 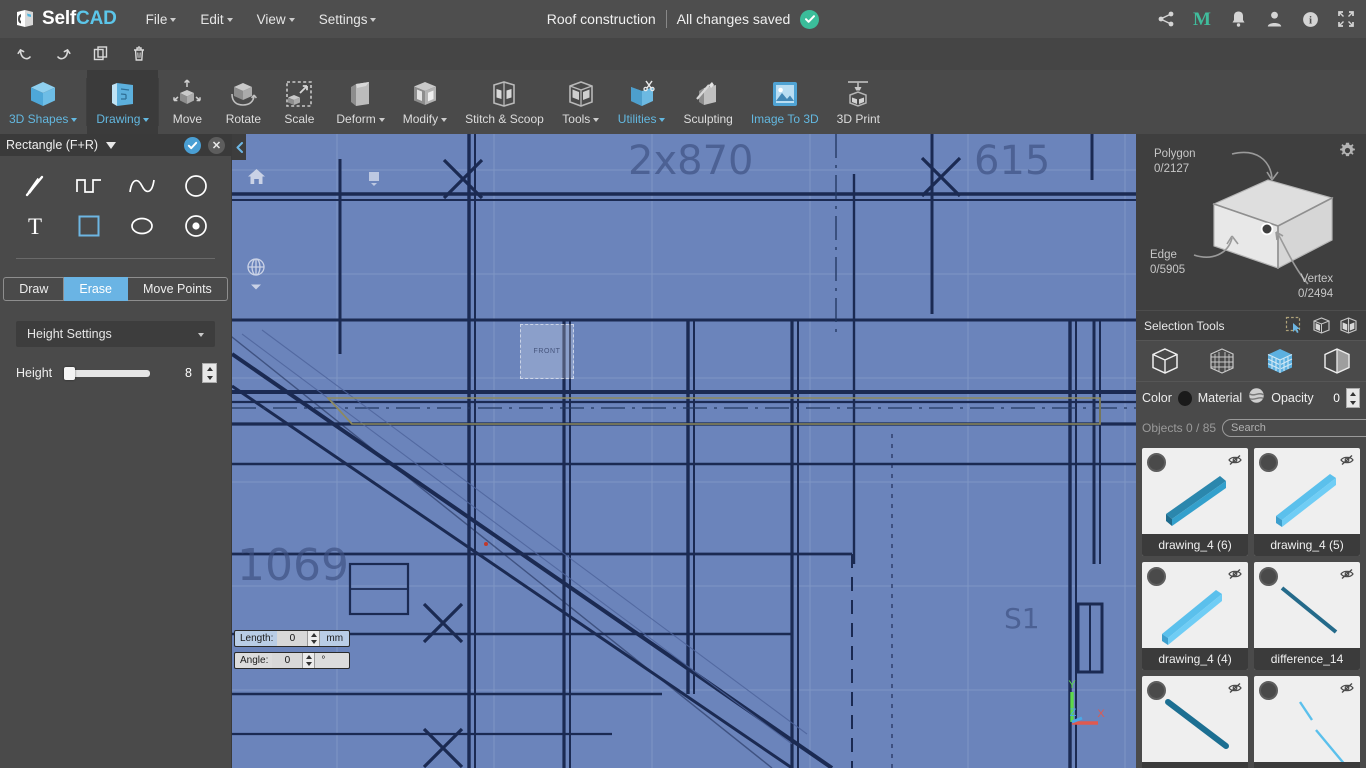 What do you see at coordinates (196, 226) in the screenshot?
I see `donut-tool` at bounding box center [196, 226].